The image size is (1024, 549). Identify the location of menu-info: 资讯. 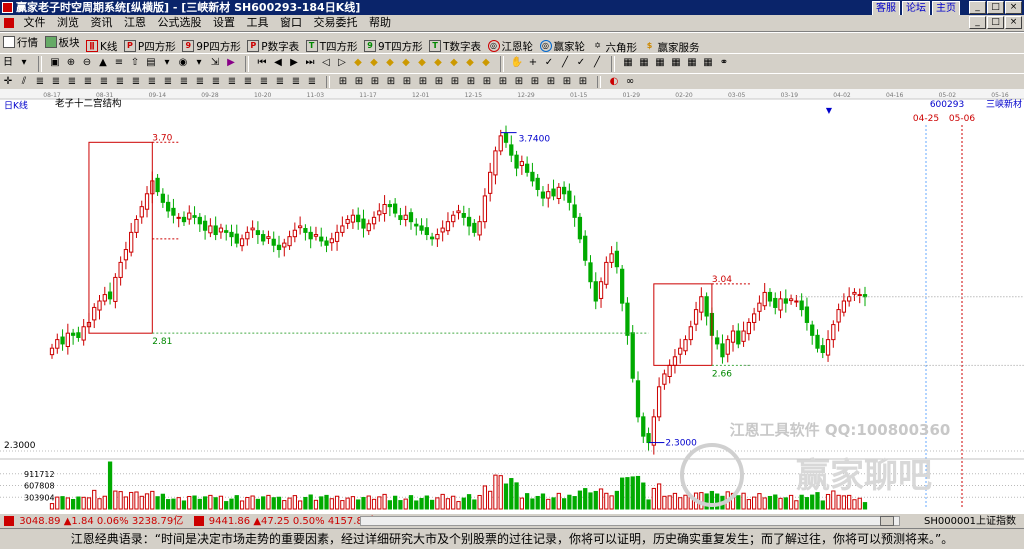
(102, 22).